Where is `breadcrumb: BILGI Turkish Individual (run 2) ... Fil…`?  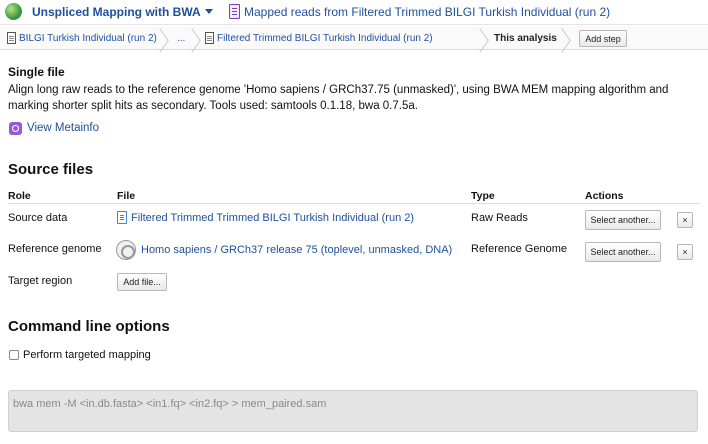 breadcrumb: BILGI Turkish Individual (run 2) ... Fil… is located at coordinates (354, 38).